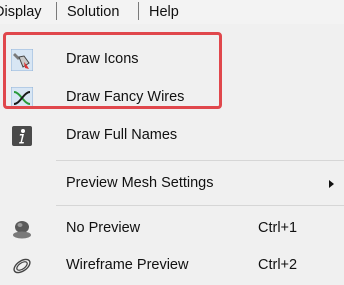 This screenshot has width=344, height=285. Describe the element at coordinates (122, 135) in the screenshot. I see `menu-item-label: Draw Full Names` at that location.